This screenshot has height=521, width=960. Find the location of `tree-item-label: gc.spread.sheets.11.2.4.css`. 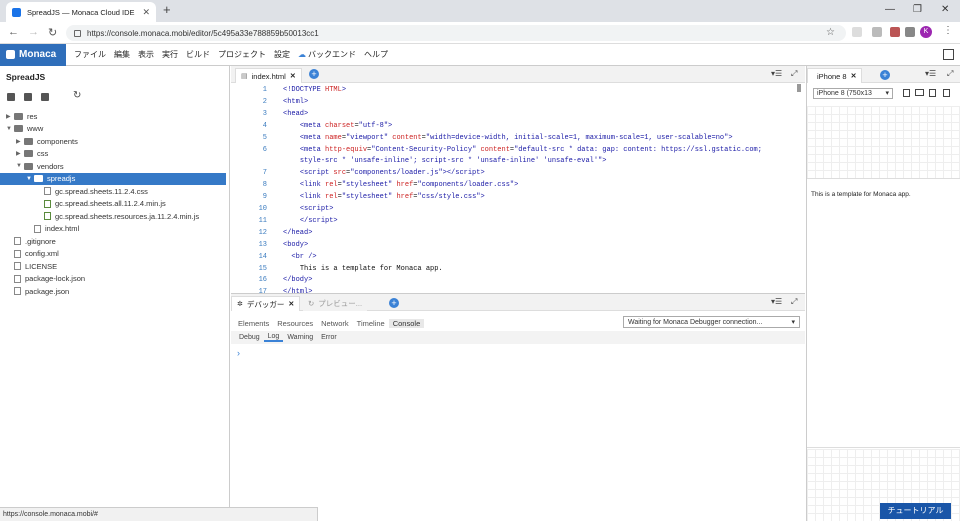

tree-item-label: gc.spread.sheets.11.2.4.css is located at coordinates (101, 191).